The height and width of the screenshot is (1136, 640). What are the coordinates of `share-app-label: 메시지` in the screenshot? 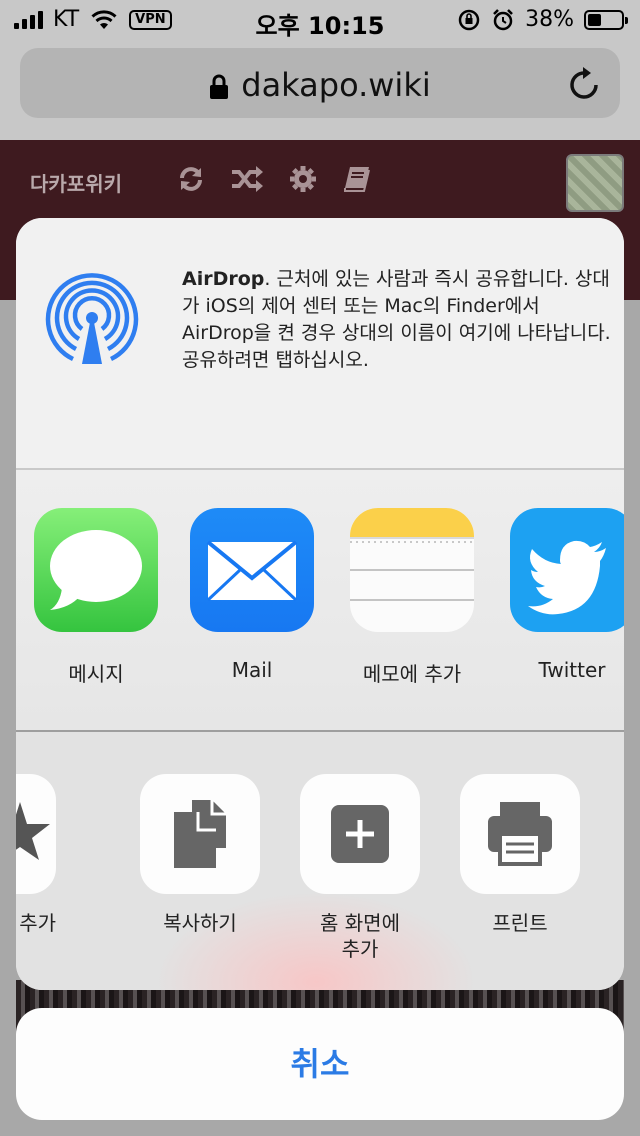 It's located at (96, 674).